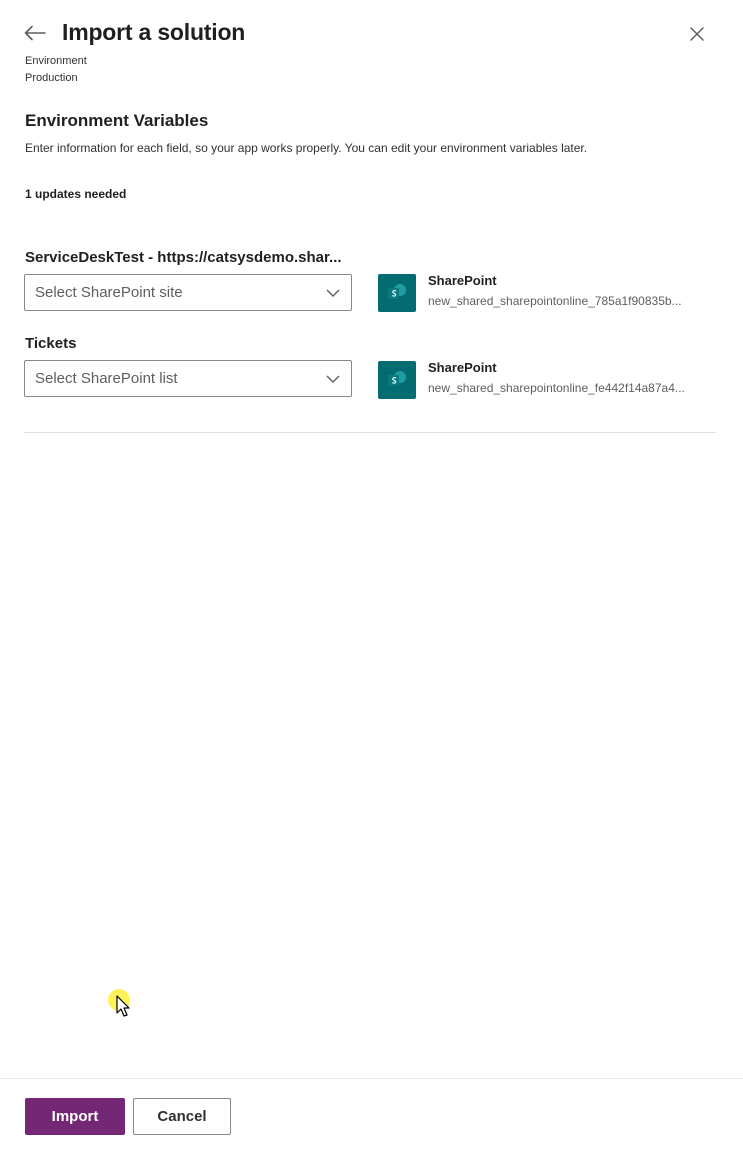 The image size is (743, 1152). What do you see at coordinates (154, 32) in the screenshot?
I see `page-title: Import a solution` at bounding box center [154, 32].